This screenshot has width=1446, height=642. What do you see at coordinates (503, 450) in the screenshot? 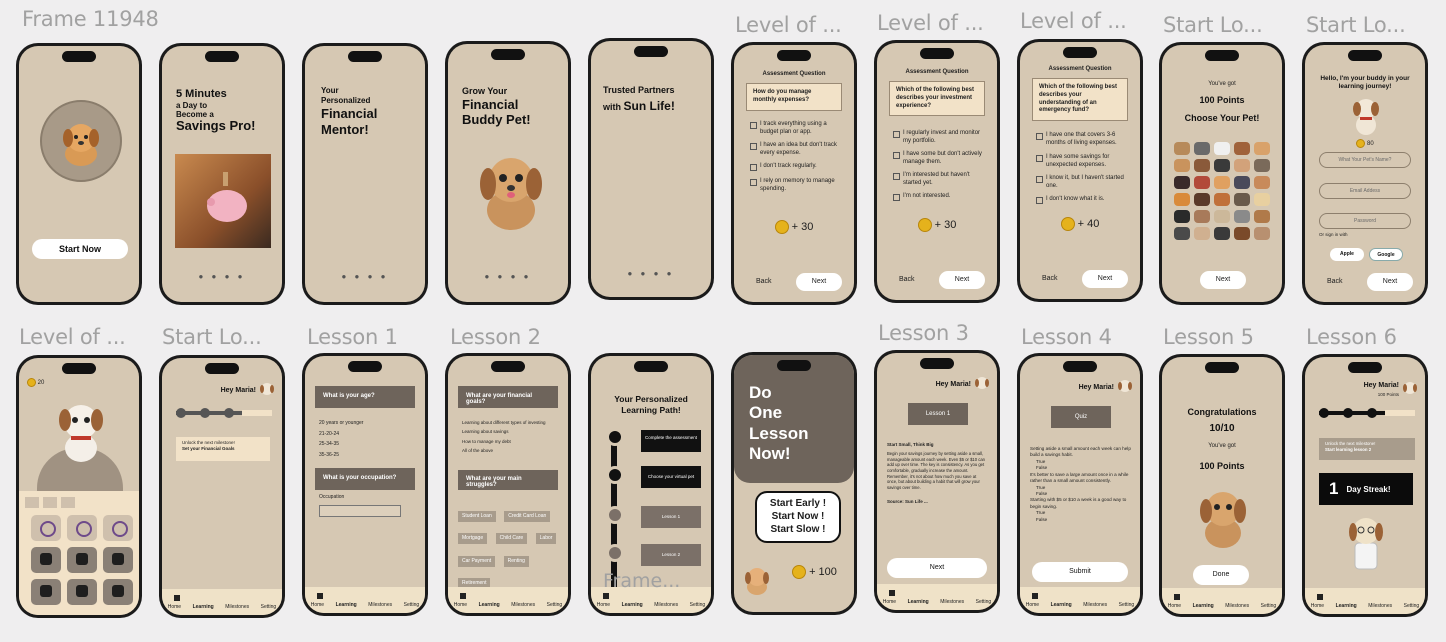
I see `goal-option-4: All of the above` at bounding box center [503, 450].